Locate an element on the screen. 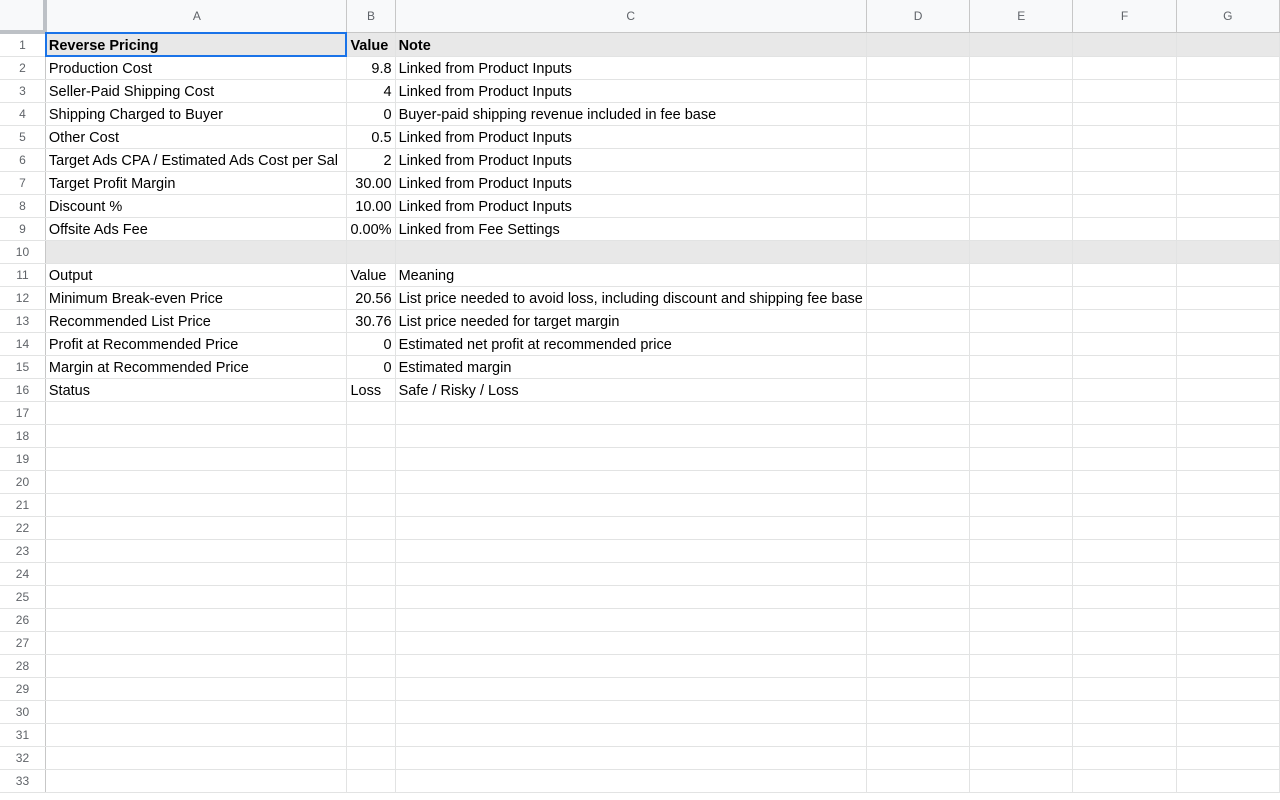 This screenshot has width=1280, height=800. row-header: 28 is located at coordinates (23, 666).